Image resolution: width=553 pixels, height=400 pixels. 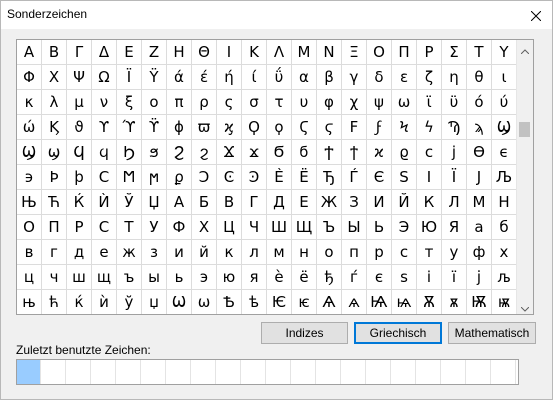 I want to click on character-cell: ύ, so click(x=504, y=102).